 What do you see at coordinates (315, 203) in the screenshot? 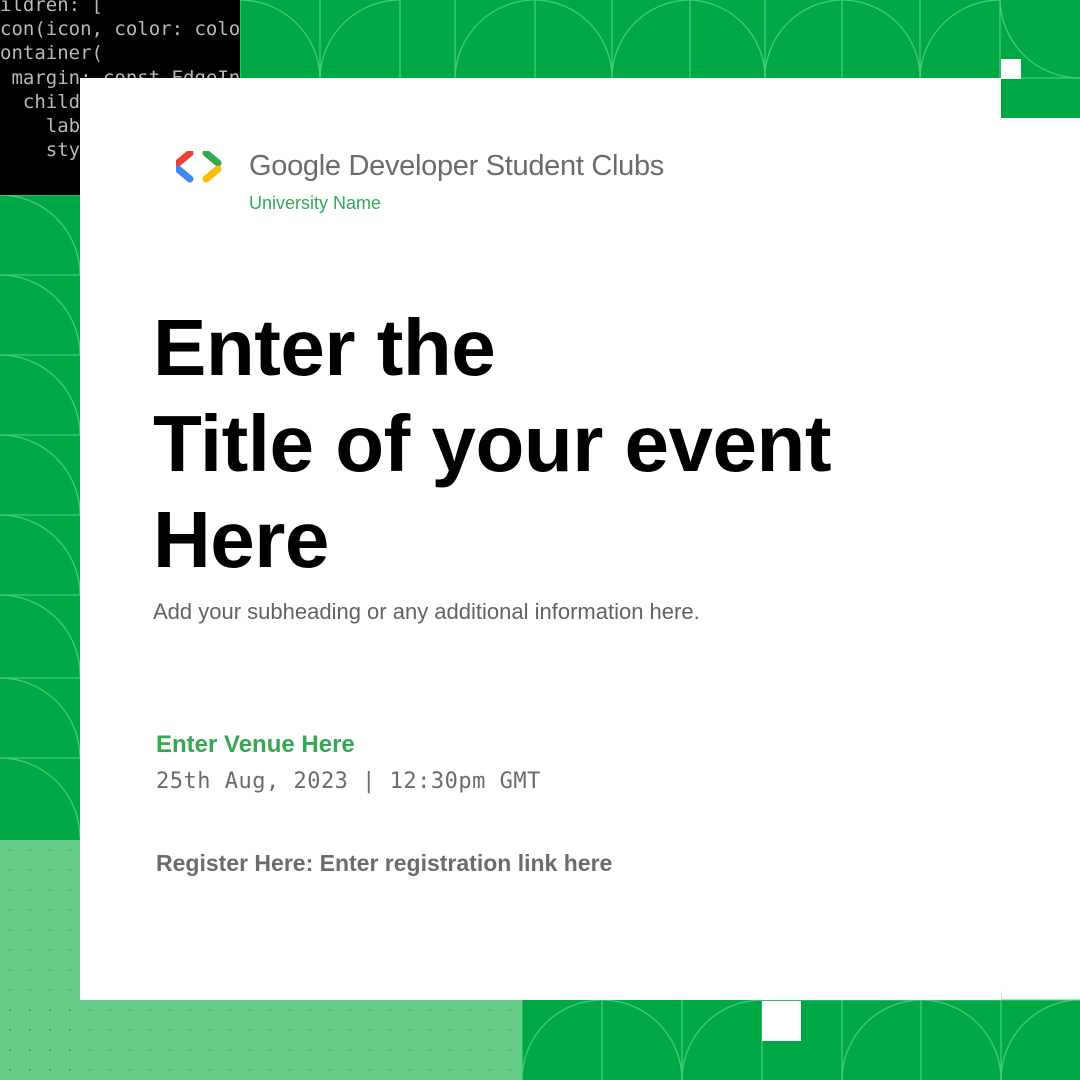
I see `university-name: University Name` at bounding box center [315, 203].